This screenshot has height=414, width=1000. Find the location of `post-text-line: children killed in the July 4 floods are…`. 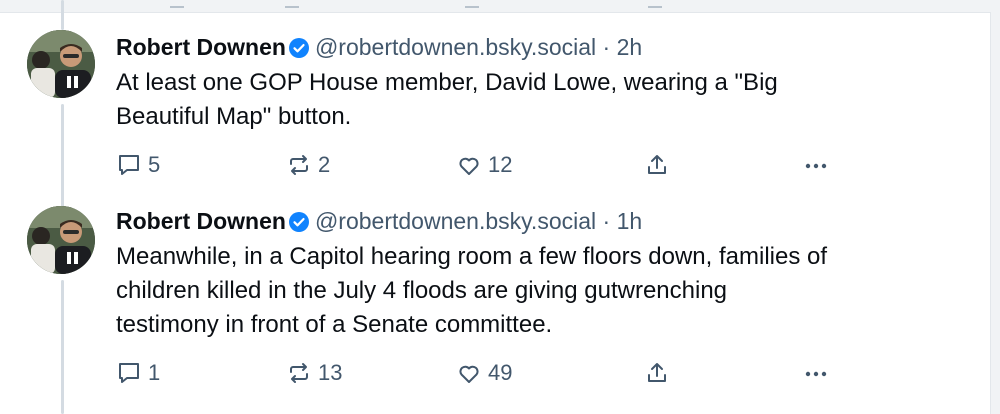

post-text-line: children killed in the July 4 floods are… is located at coordinates (422, 290).